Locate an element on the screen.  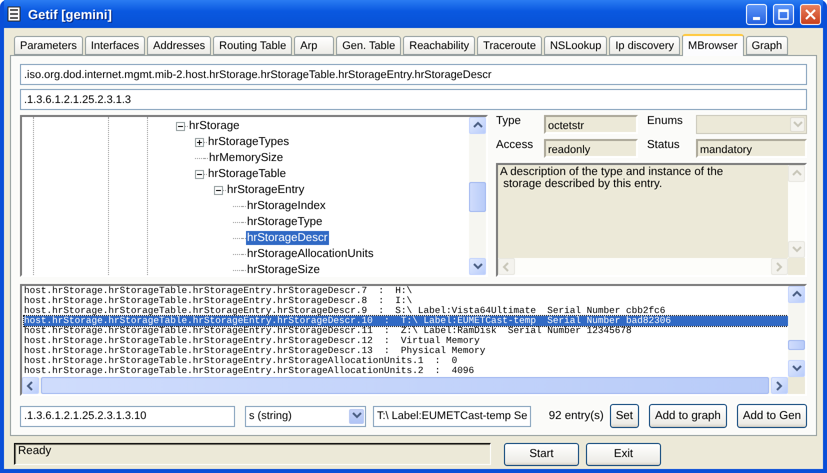
oid-input: .1.3.6.1.2.1.25.2.3.1.3.10 is located at coordinates (127, 416).